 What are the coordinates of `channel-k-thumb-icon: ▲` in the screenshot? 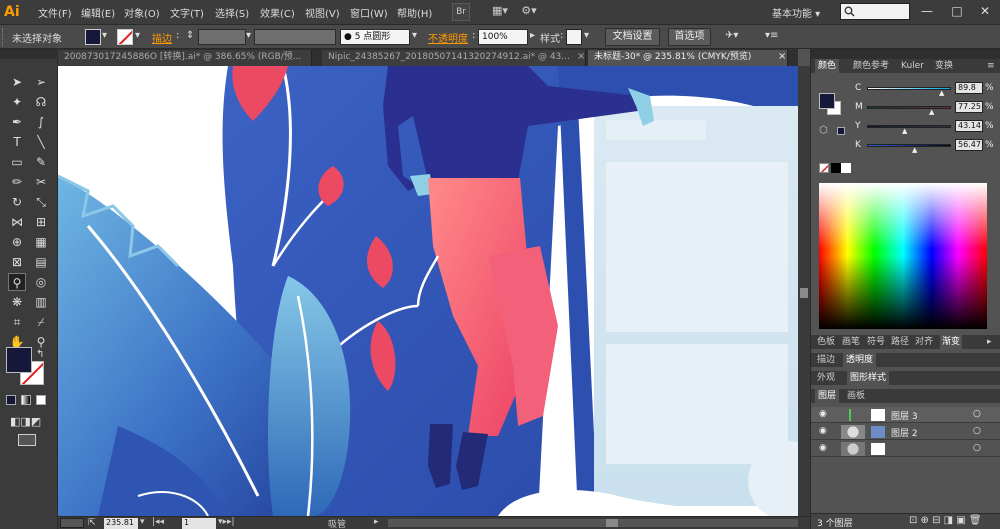 It's located at (914, 150).